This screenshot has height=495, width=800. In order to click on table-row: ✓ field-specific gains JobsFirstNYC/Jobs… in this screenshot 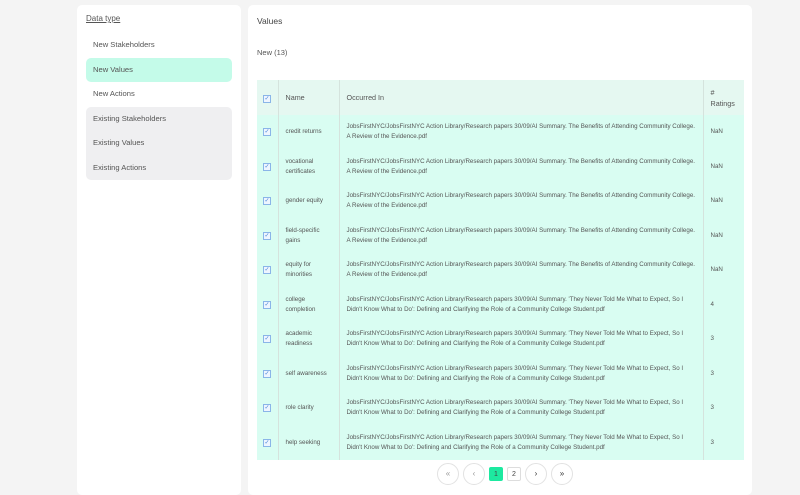, I will do `click(500, 235)`.